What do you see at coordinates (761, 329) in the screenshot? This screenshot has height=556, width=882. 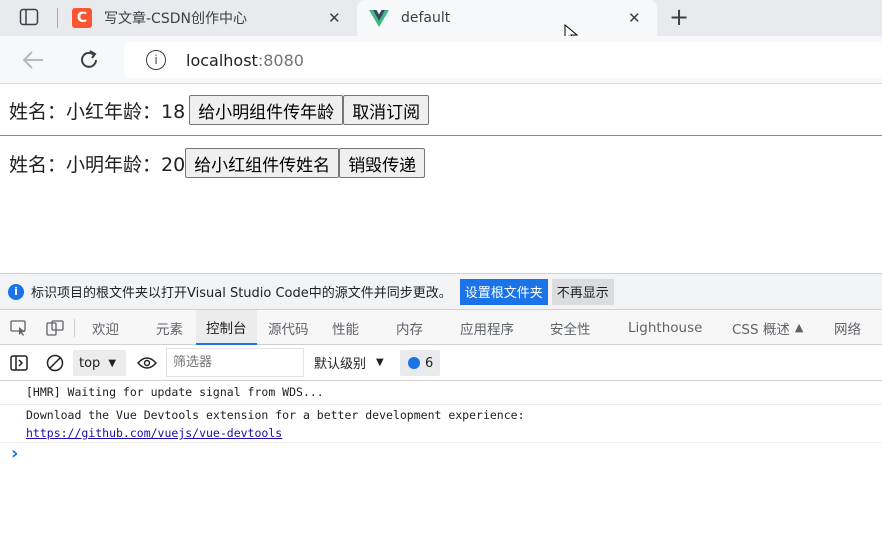 I see `tab-css-overview-label: CSS 概述` at bounding box center [761, 329].